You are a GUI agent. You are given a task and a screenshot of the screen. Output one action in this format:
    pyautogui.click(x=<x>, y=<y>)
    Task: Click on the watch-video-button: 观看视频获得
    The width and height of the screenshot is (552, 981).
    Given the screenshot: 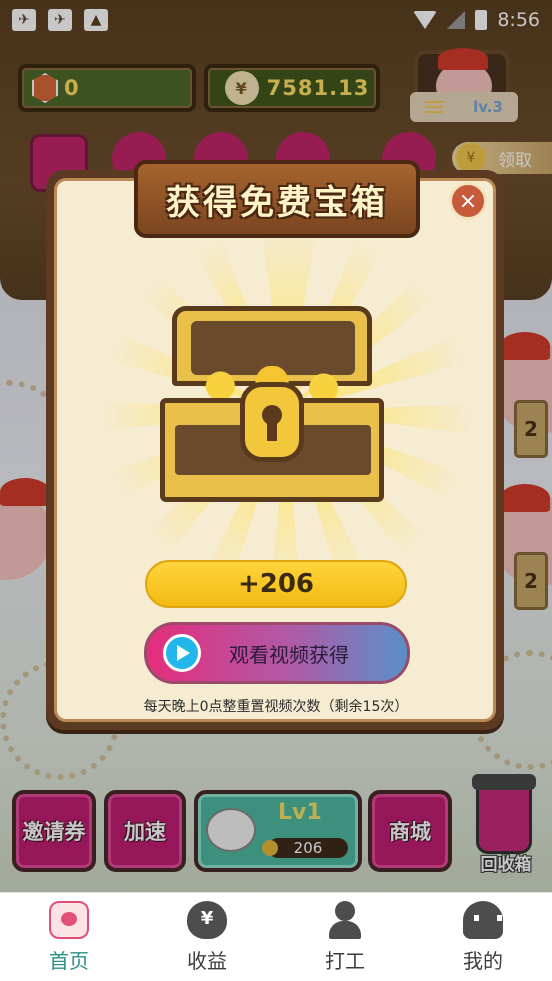 What is the action you would take?
    pyautogui.click(x=277, y=653)
    